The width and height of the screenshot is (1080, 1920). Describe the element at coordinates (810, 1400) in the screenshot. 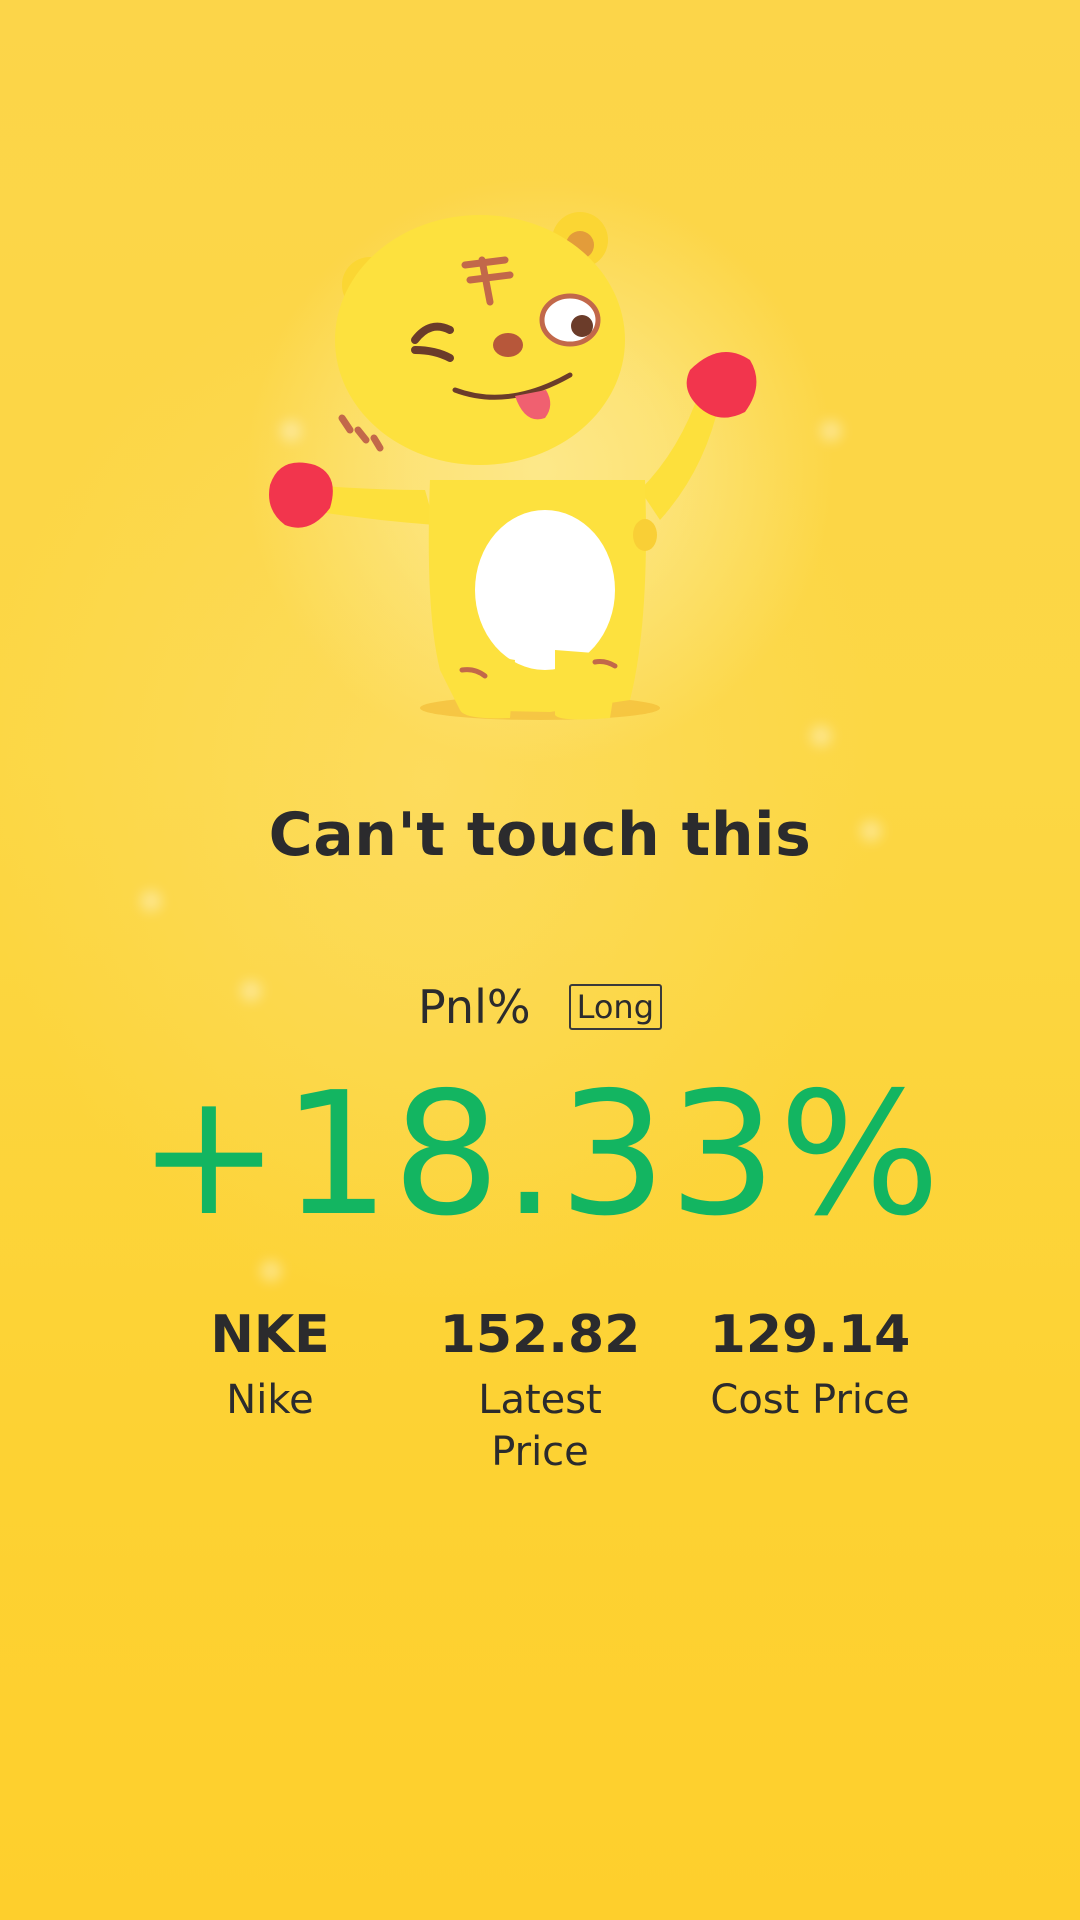

I see `stat-label: Cost Price` at that location.